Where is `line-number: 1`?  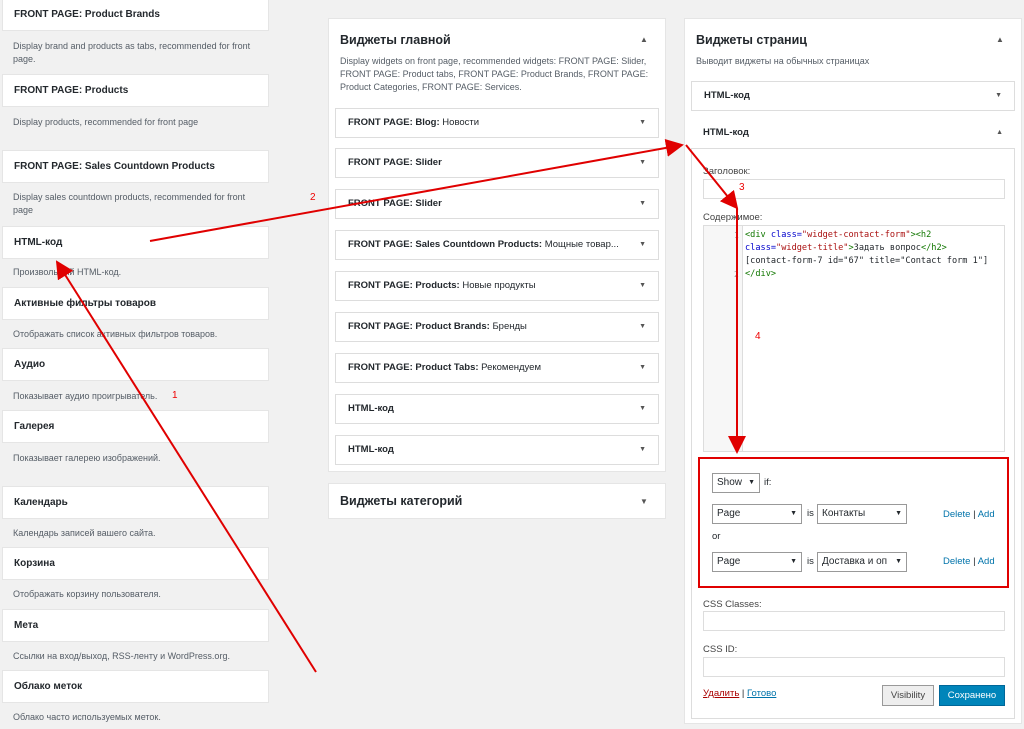
line-number: 1 is located at coordinates (736, 235).